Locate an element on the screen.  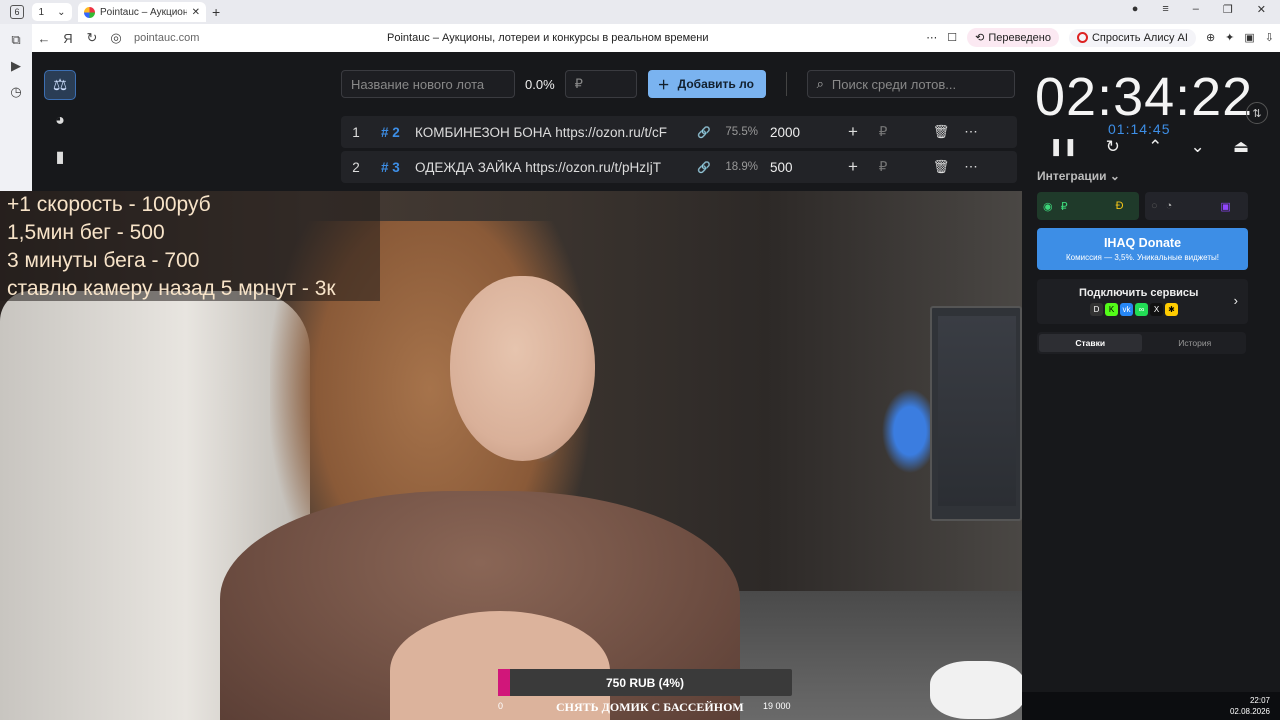
back-icon: ← is located at coordinates (44, 38).